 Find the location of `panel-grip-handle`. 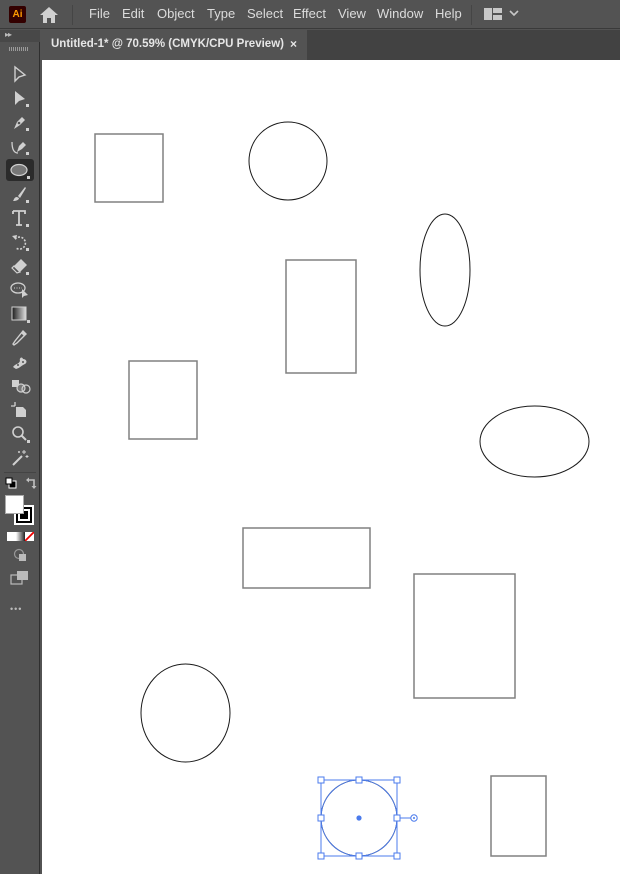

panel-grip-handle is located at coordinates (19, 49).